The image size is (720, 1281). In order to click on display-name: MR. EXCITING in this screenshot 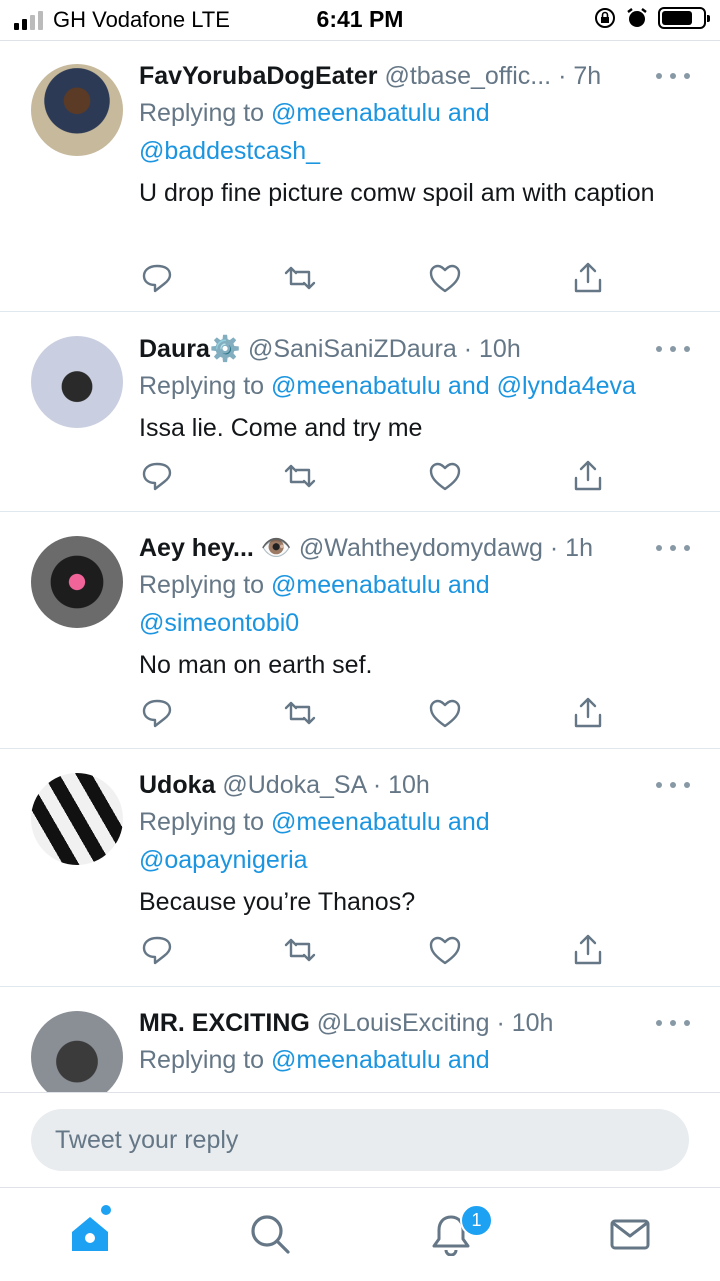, I will do `click(224, 1023)`.